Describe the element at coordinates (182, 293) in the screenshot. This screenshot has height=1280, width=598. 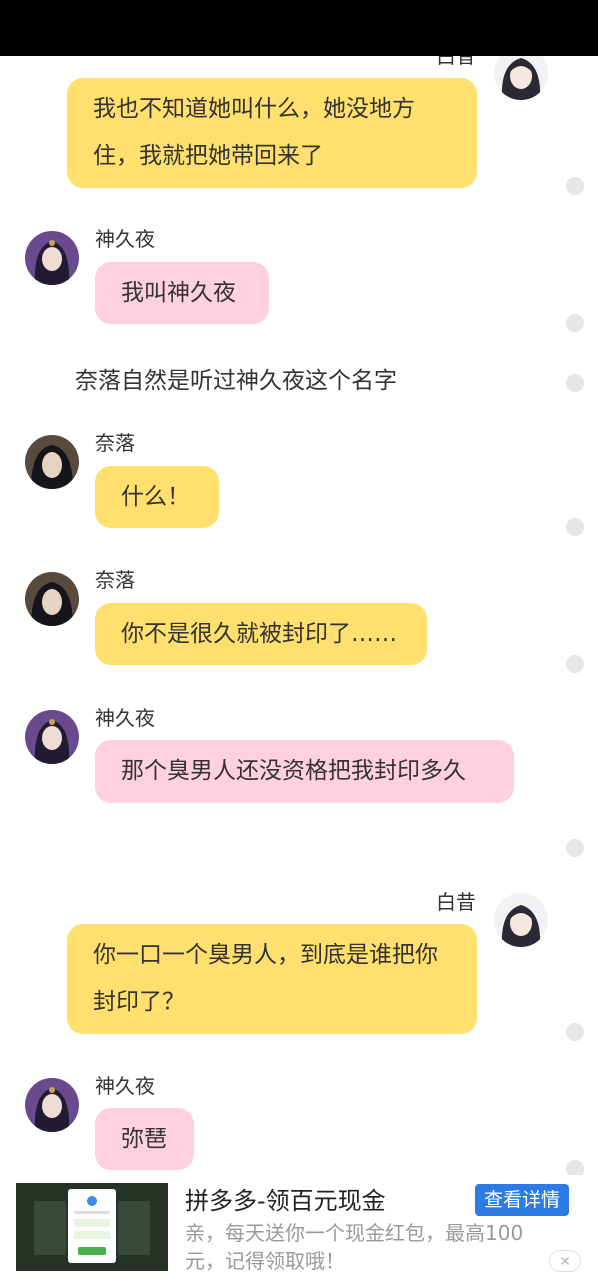
I see `message-bubble: 我叫神久夜` at that location.